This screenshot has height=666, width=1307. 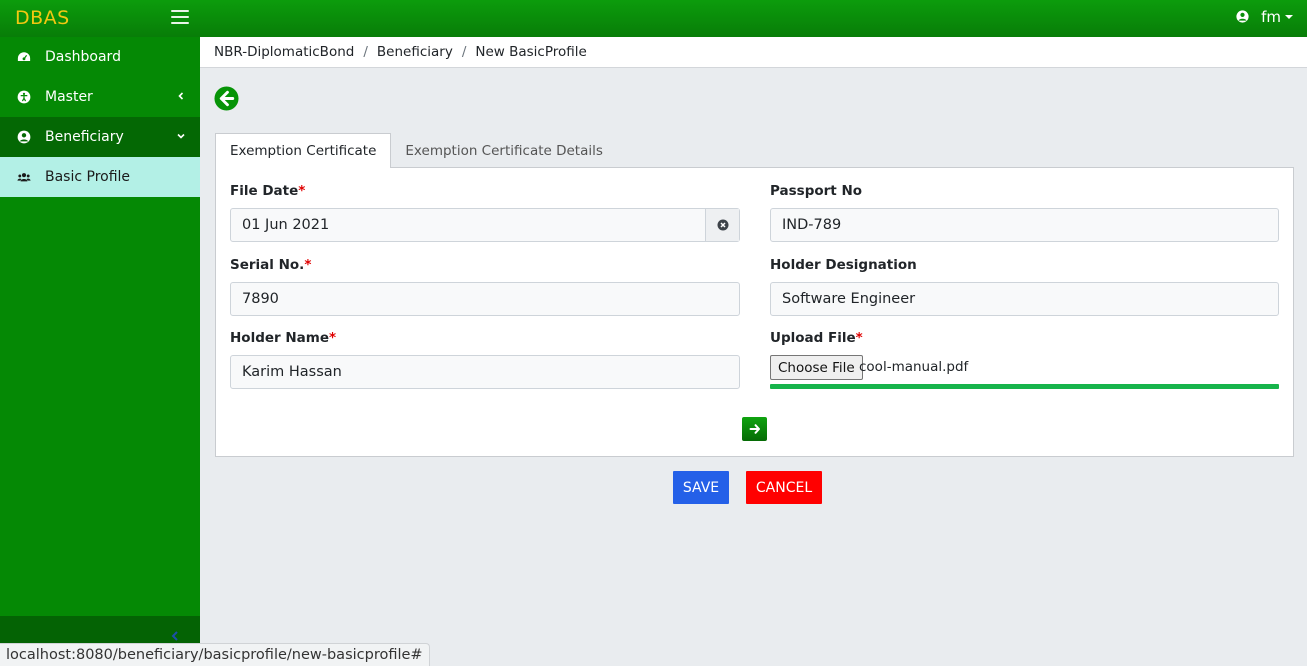 What do you see at coordinates (485, 299) in the screenshot?
I see `serial-no-input: 7890` at bounding box center [485, 299].